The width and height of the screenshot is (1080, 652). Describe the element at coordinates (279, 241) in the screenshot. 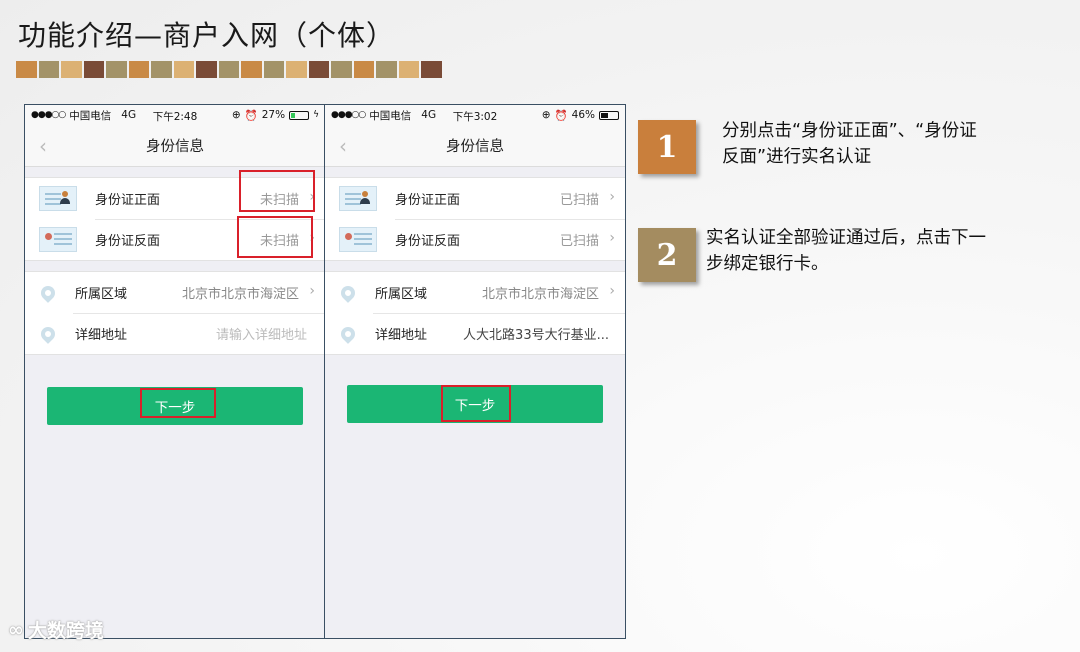

I see `id-back-status: 未扫描` at that location.